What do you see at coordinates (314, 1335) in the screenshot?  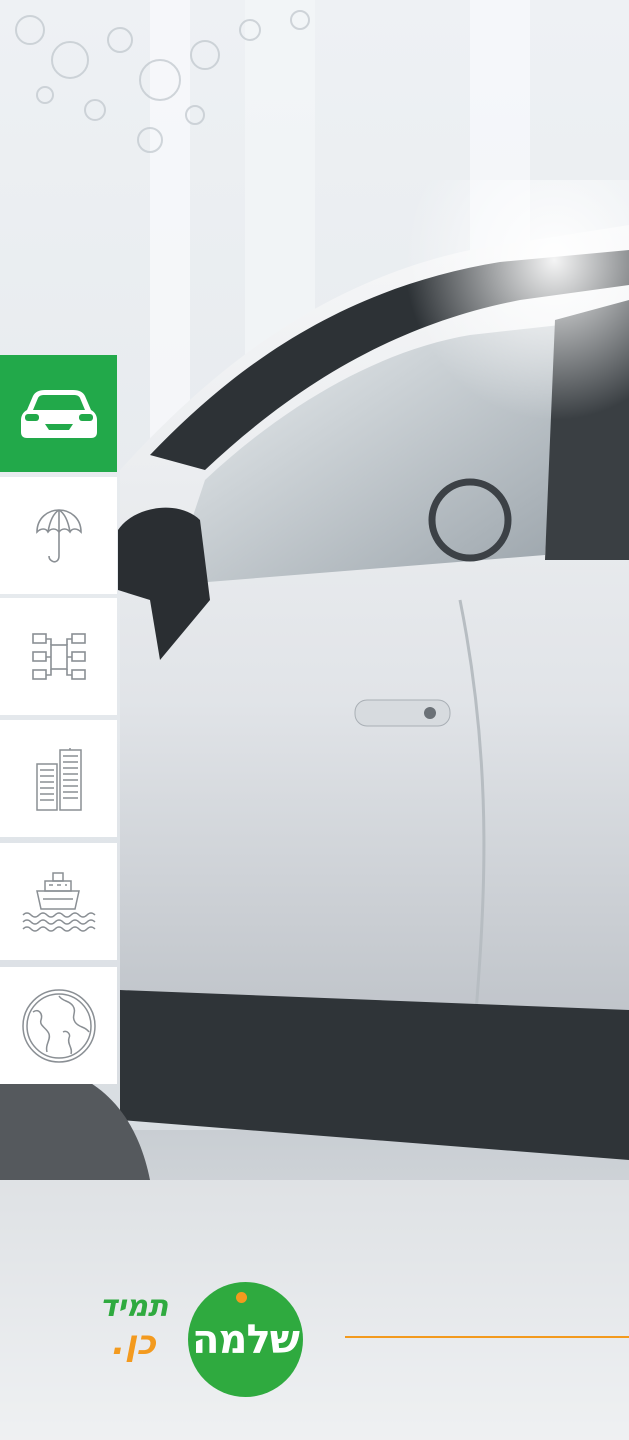 I see `brand-footer: תמיד כן. שלמה` at bounding box center [314, 1335].